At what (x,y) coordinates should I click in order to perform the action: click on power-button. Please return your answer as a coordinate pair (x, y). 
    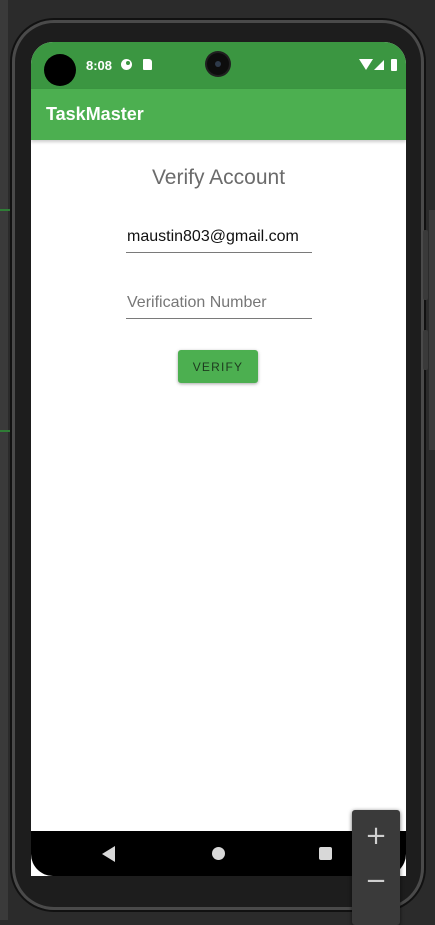
    Looking at the image, I should click on (425, 350).